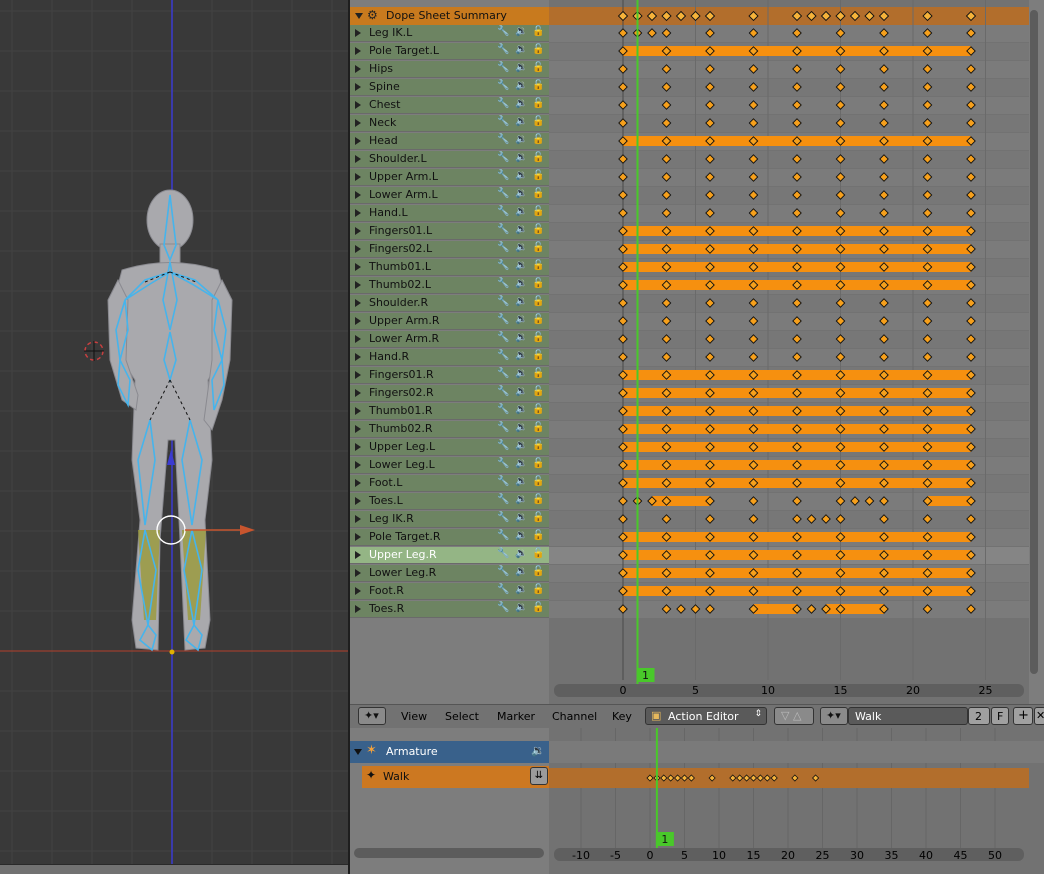  I want to click on new-action-button: +, so click(1023, 716).